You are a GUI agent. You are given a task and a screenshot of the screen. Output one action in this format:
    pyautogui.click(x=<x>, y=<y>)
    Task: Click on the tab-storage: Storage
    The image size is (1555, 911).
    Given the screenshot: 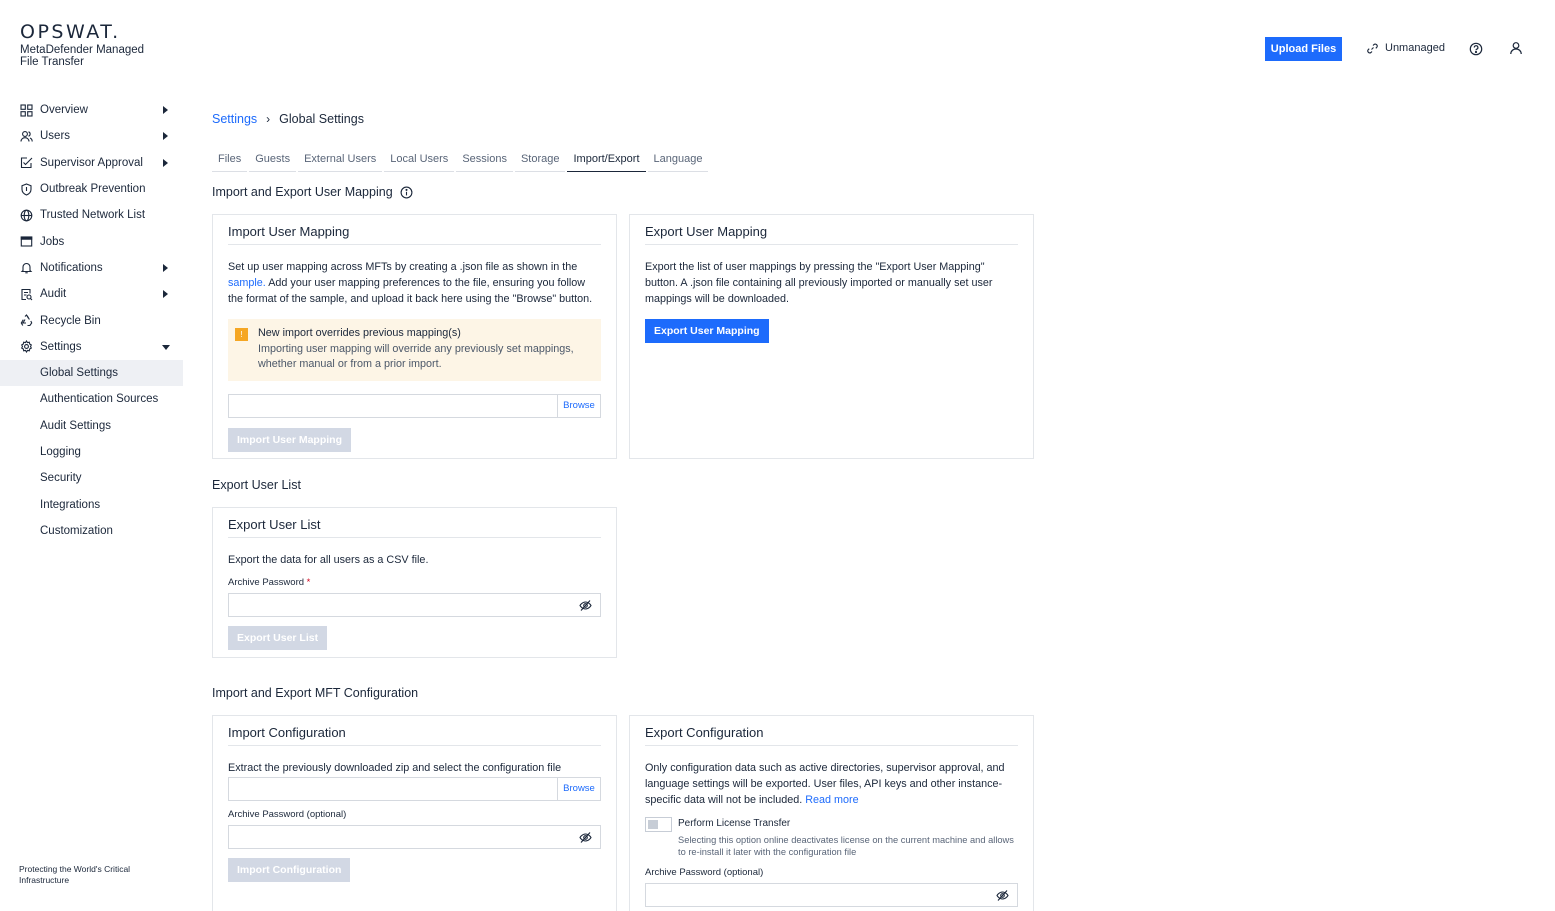 What is the action you would take?
    pyautogui.click(x=540, y=161)
    